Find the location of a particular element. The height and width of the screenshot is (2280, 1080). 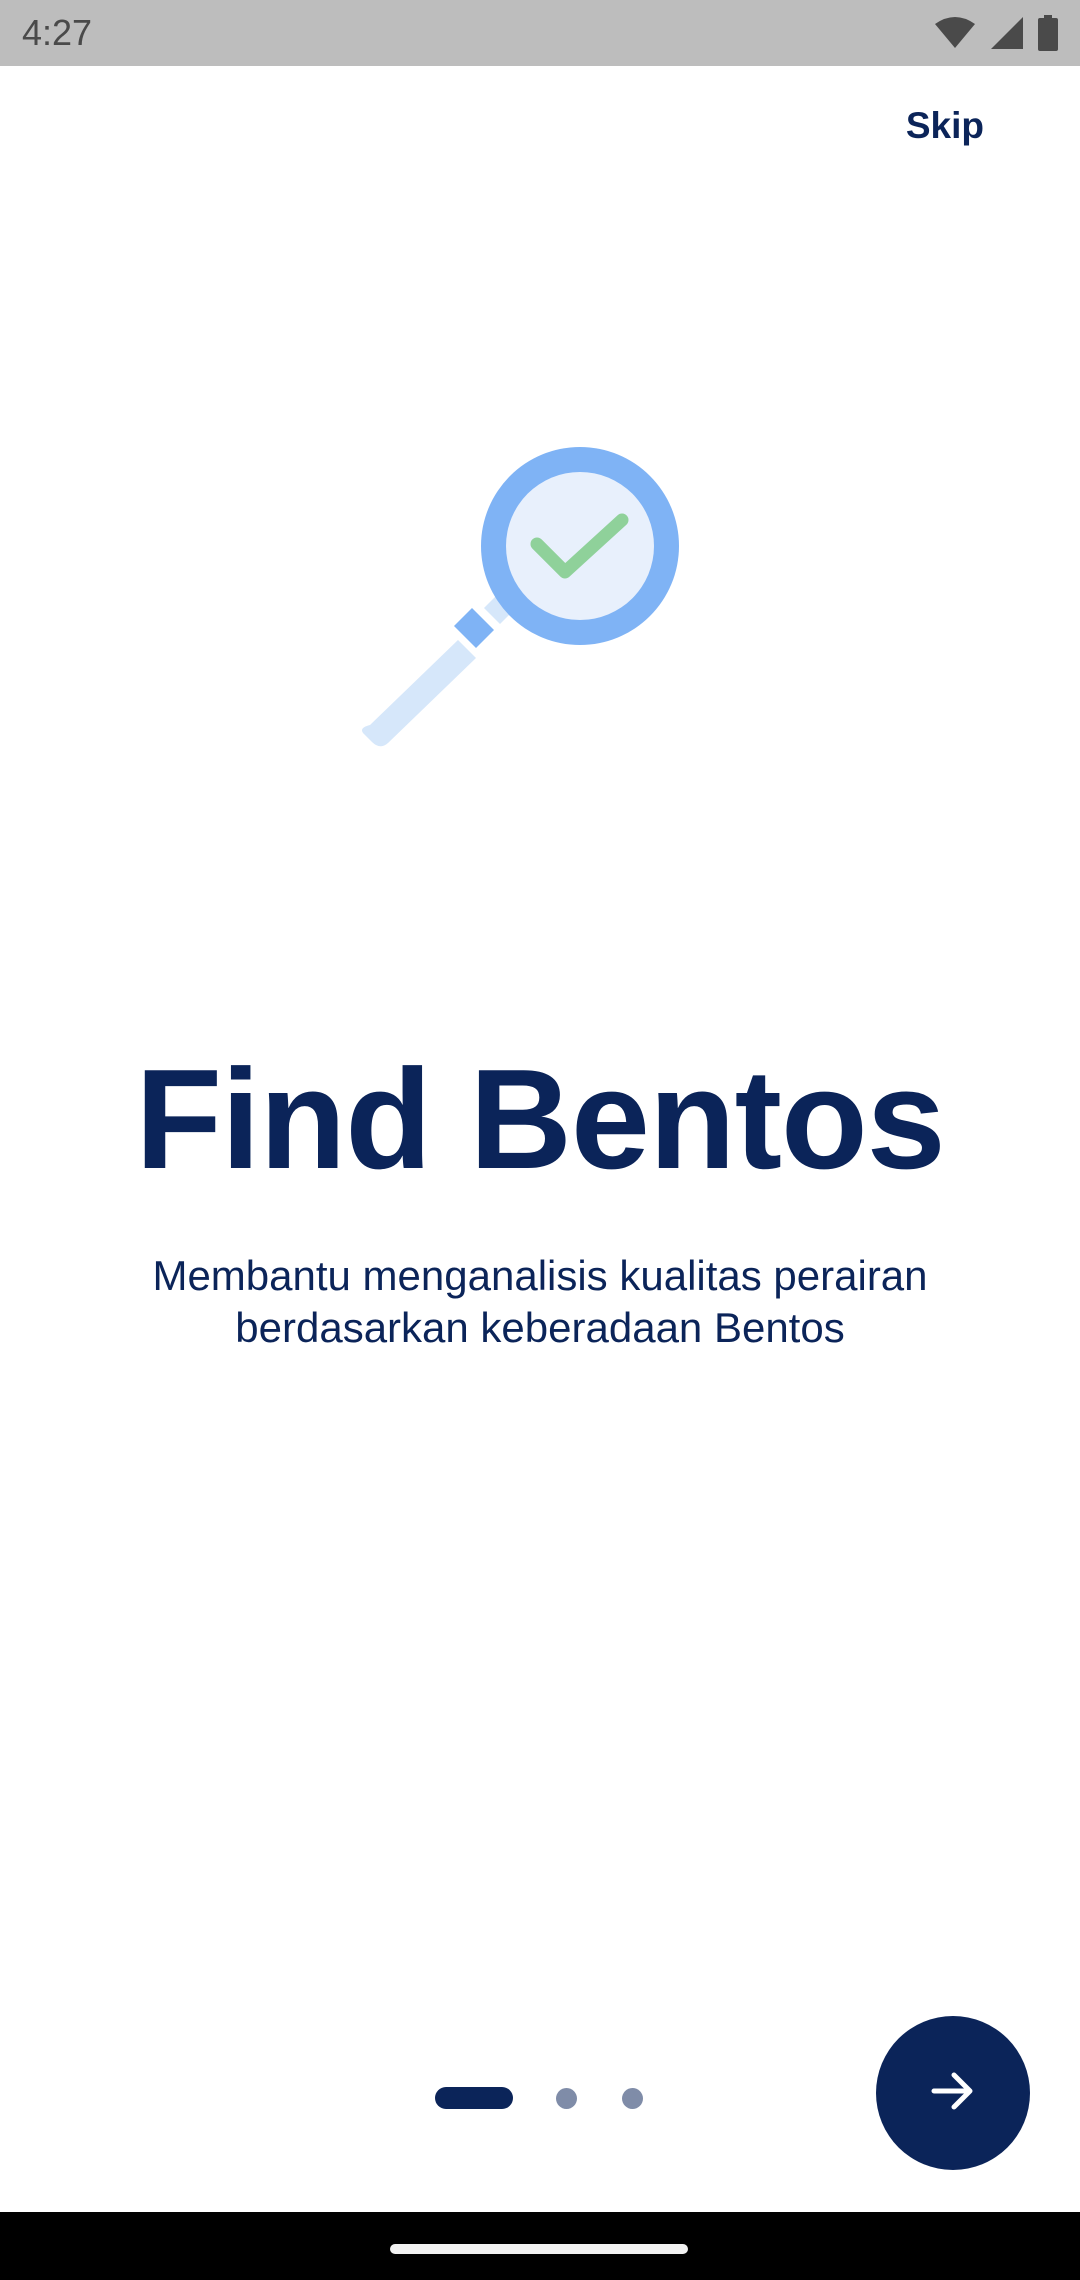

signal-icon is located at coordinates (1007, 33).